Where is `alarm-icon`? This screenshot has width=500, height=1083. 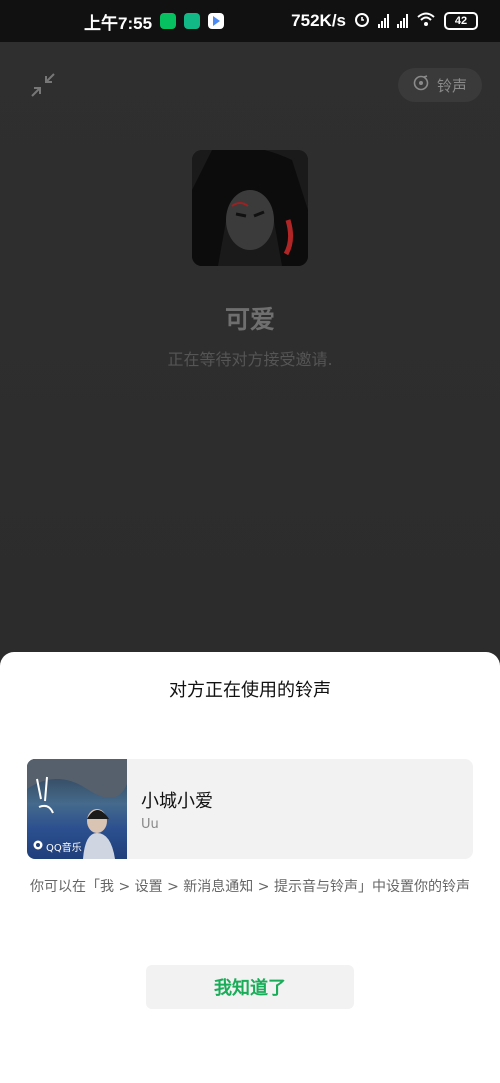 alarm-icon is located at coordinates (362, 21).